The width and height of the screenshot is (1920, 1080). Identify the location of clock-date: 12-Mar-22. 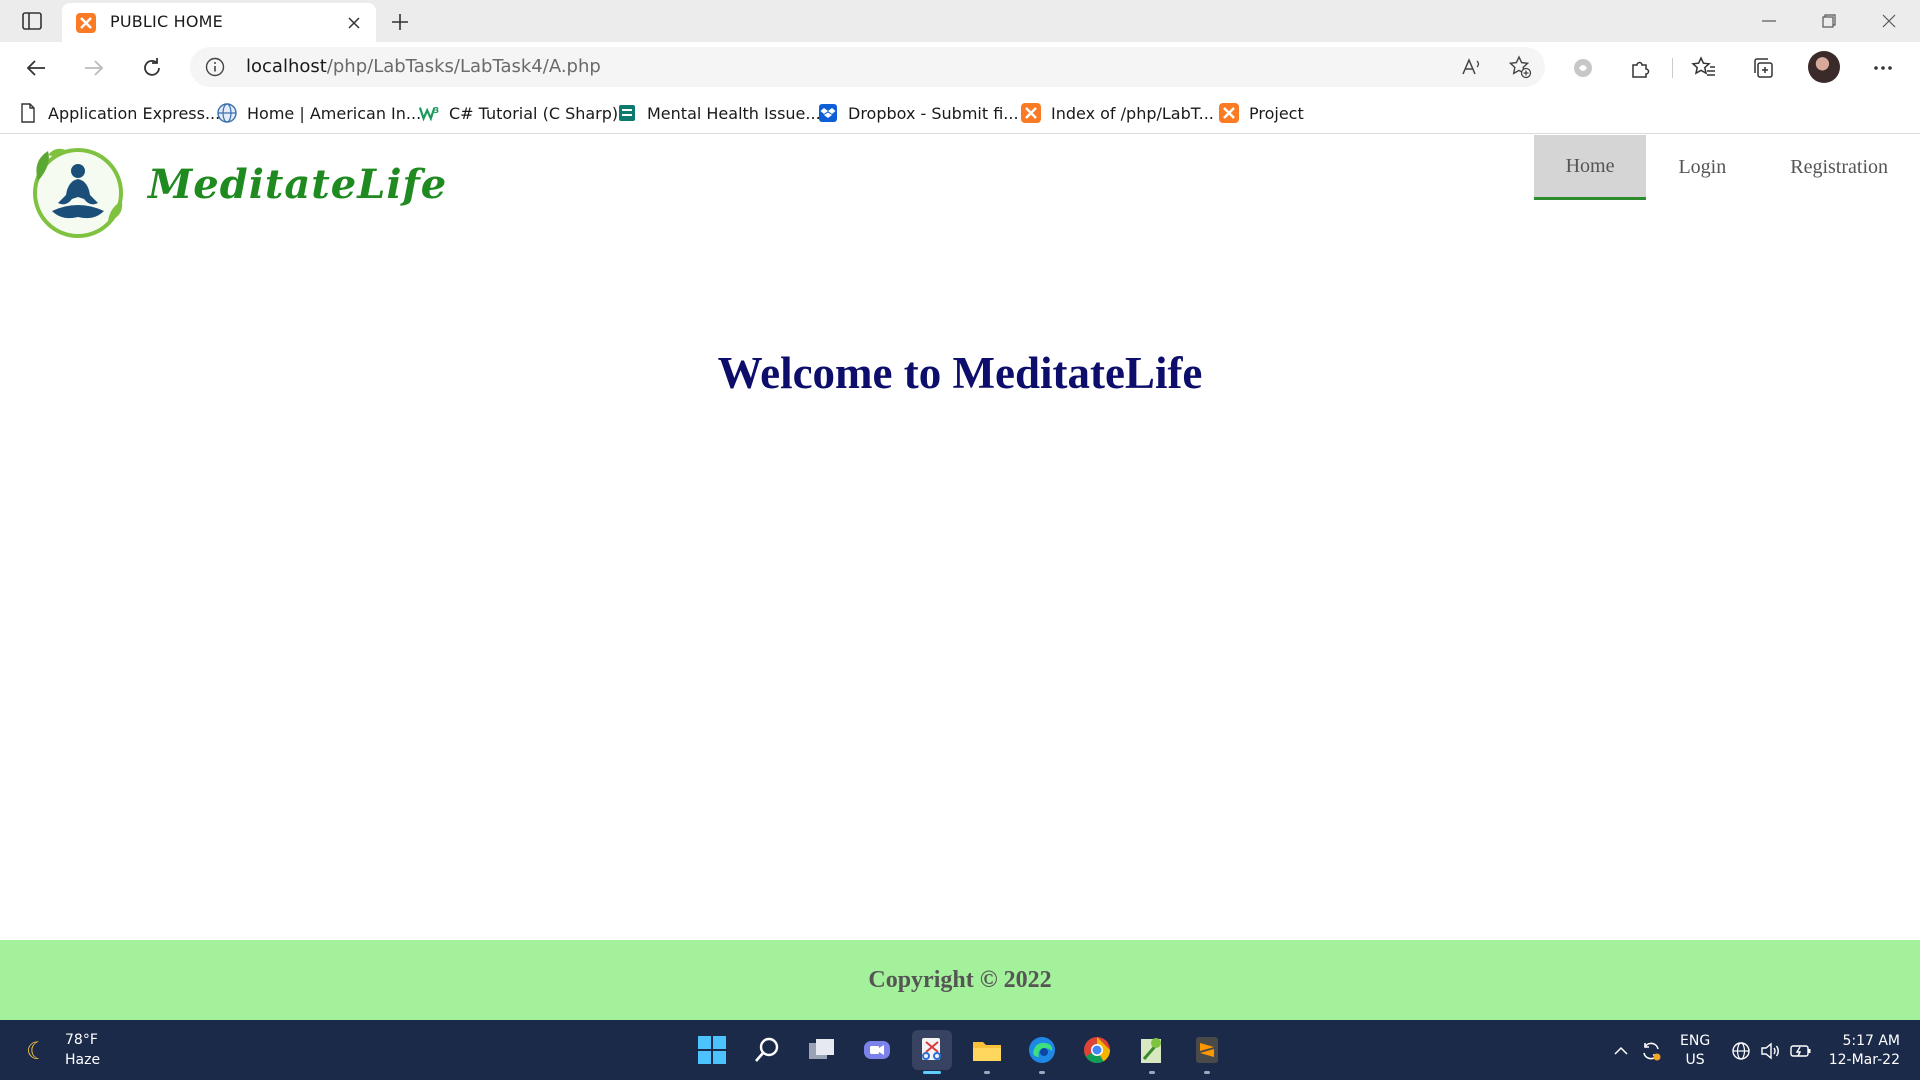
(1864, 1060).